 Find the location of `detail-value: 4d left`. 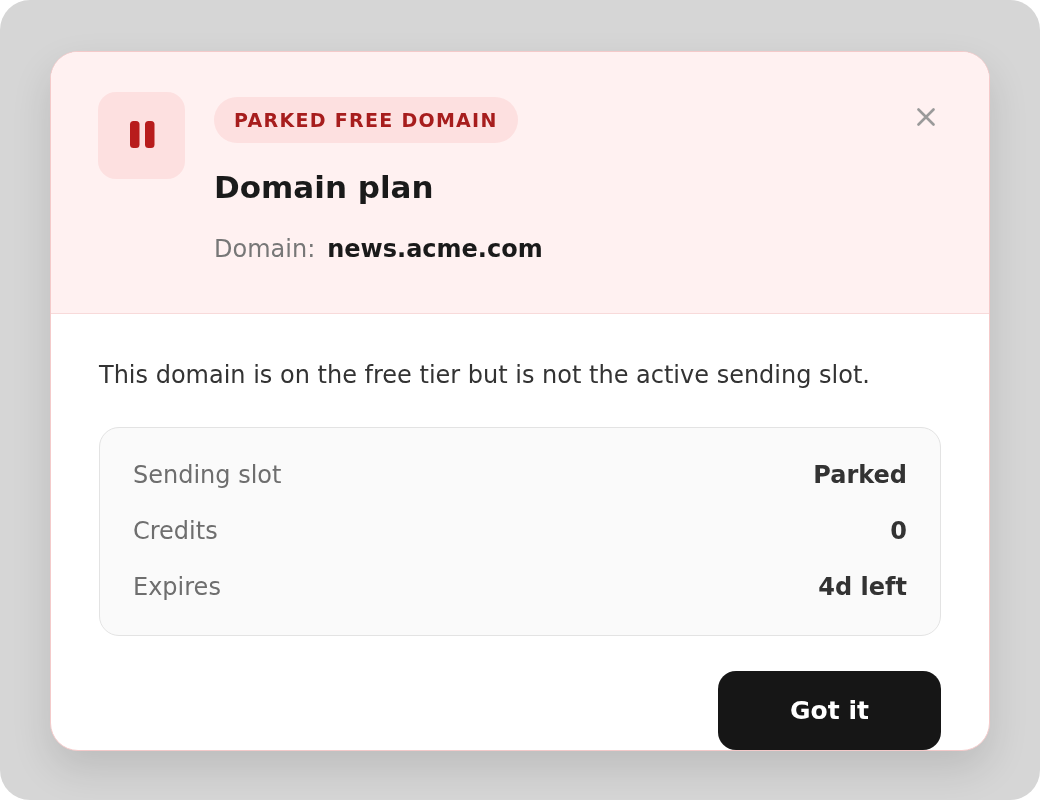

detail-value: 4d left is located at coordinates (862, 587).